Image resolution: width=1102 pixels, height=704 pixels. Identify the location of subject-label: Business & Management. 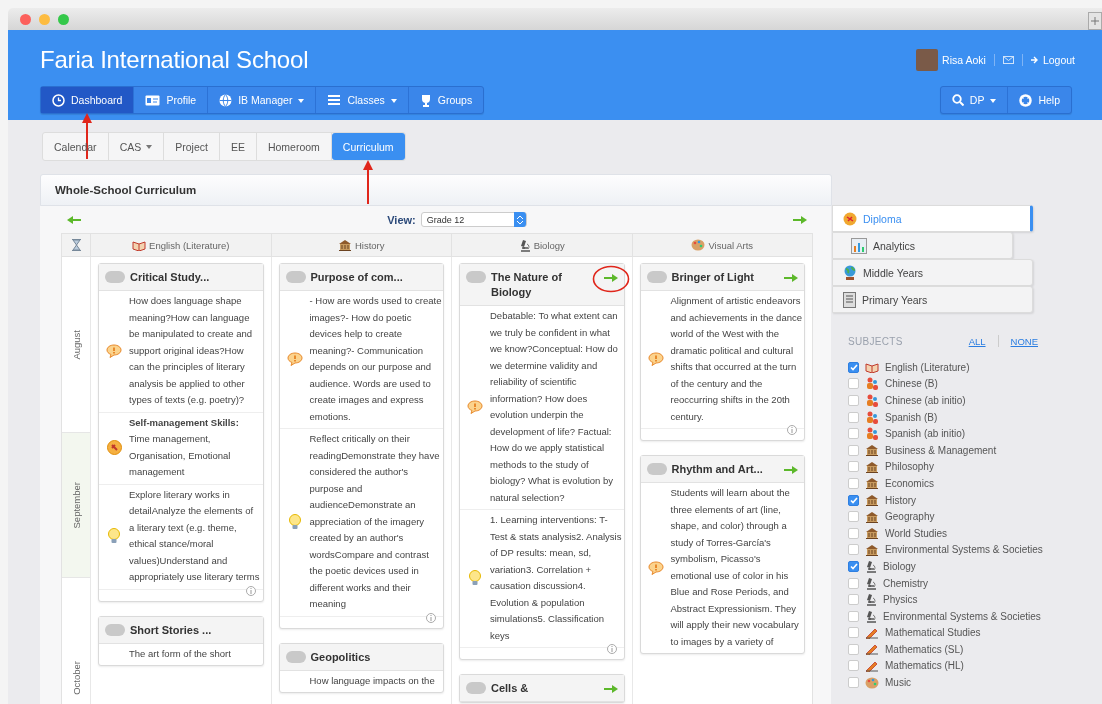
(941, 450).